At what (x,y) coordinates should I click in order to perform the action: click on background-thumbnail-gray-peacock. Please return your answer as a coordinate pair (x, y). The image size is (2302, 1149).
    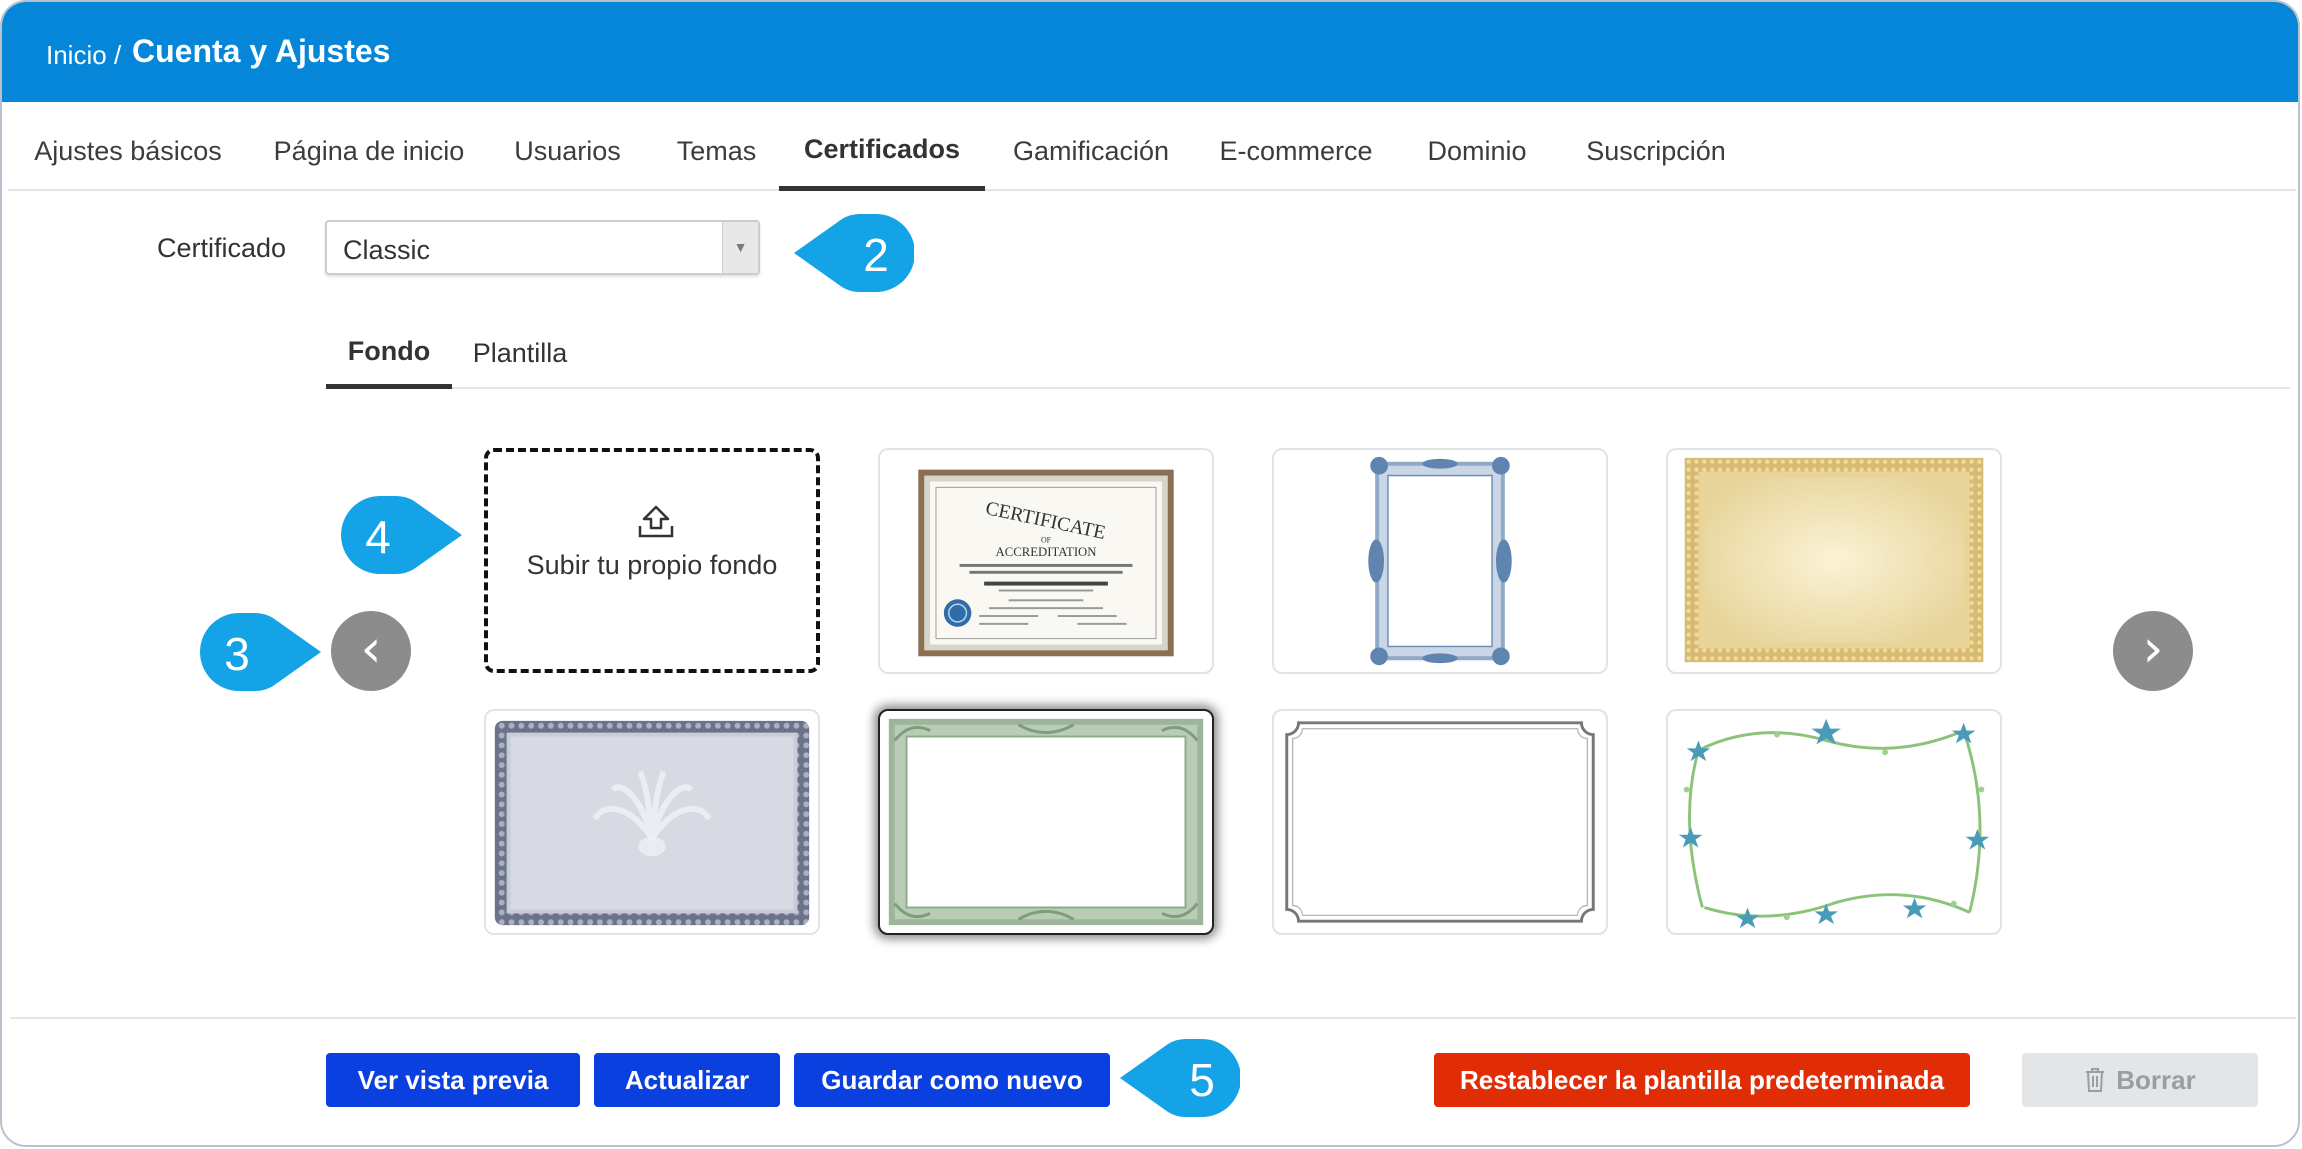
    Looking at the image, I should click on (652, 822).